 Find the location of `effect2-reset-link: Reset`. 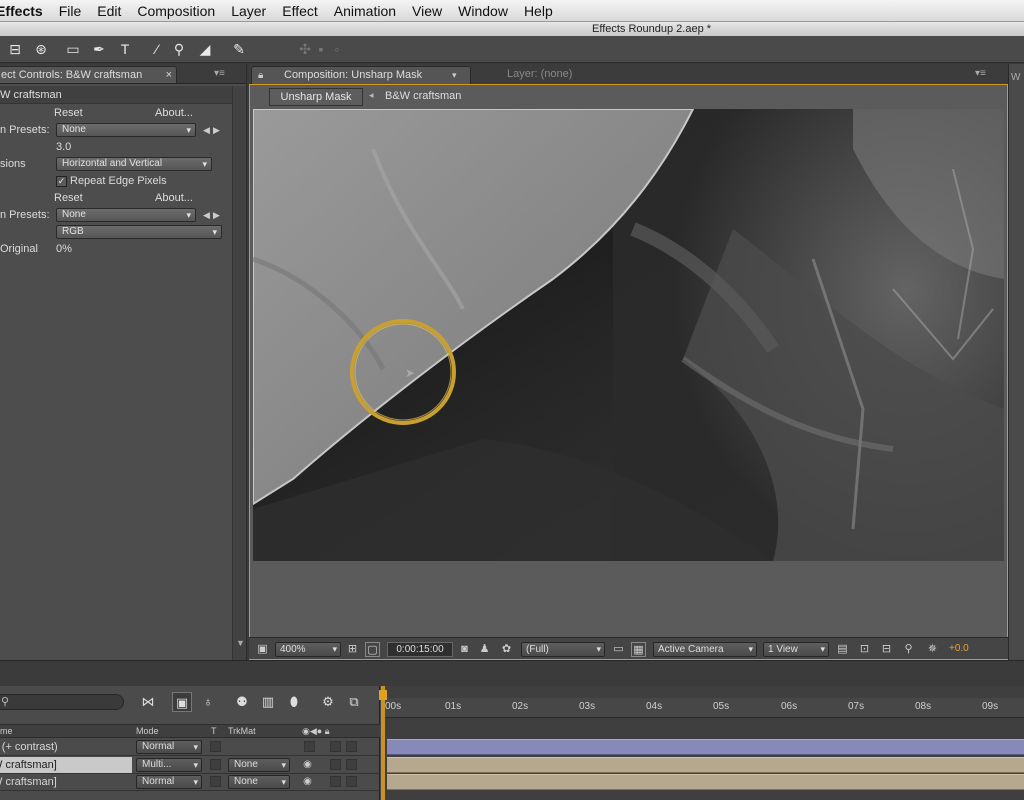

effect2-reset-link: Reset is located at coordinates (68, 198).